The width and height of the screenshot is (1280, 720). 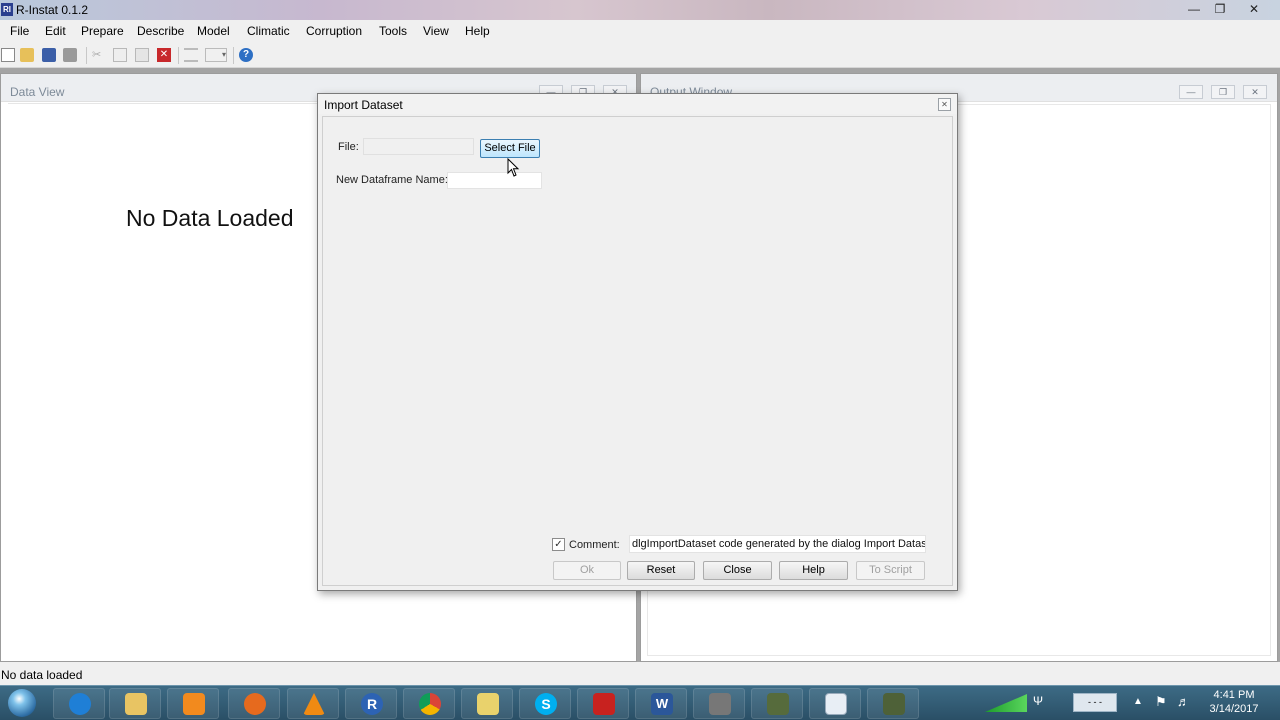 I want to click on taskbar-r-instat, so click(x=777, y=703).